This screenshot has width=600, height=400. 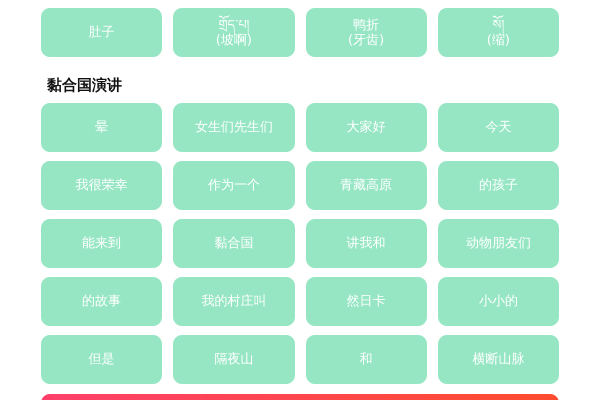 What do you see at coordinates (366, 127) in the screenshot?
I see `word-tile: 大家好` at bounding box center [366, 127].